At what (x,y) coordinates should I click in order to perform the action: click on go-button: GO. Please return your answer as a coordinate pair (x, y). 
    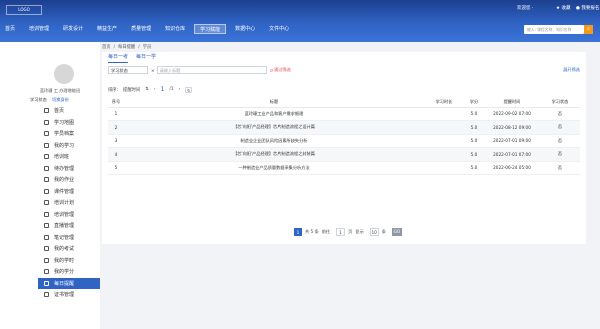
    Looking at the image, I should click on (396, 232).